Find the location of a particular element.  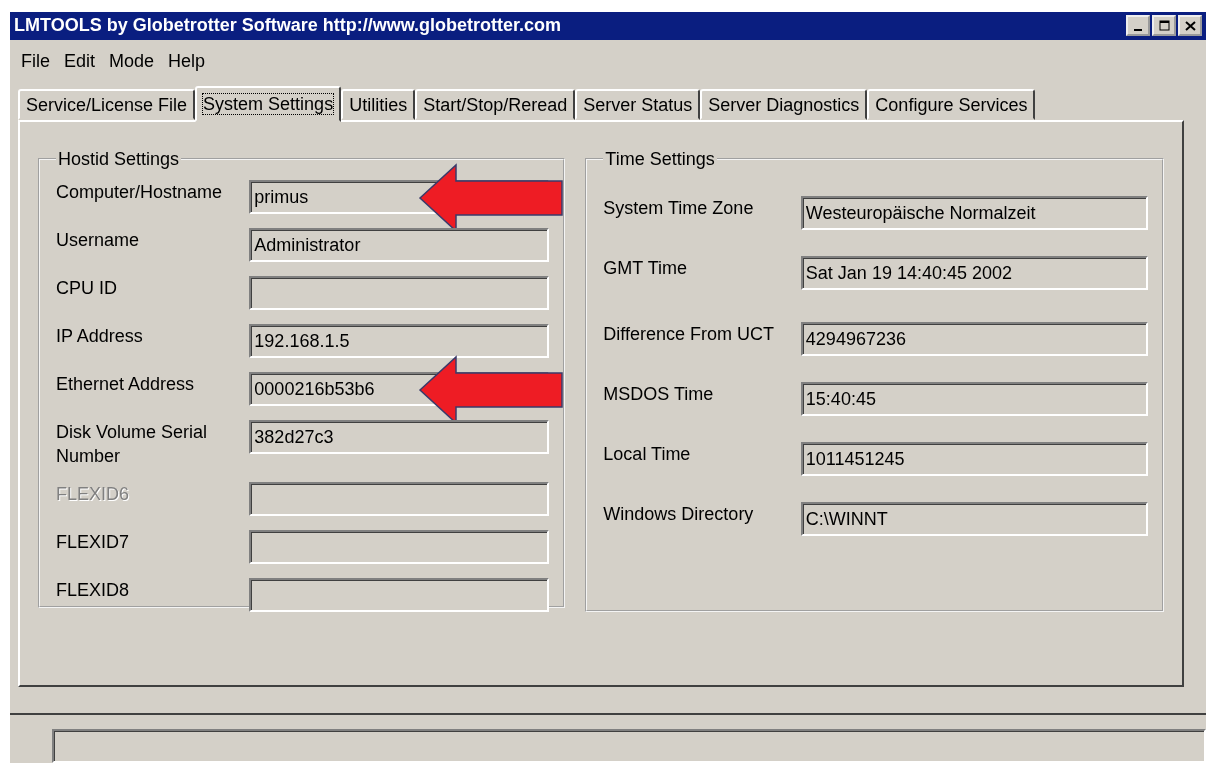

field-label: MSDOS Time is located at coordinates (659, 395).